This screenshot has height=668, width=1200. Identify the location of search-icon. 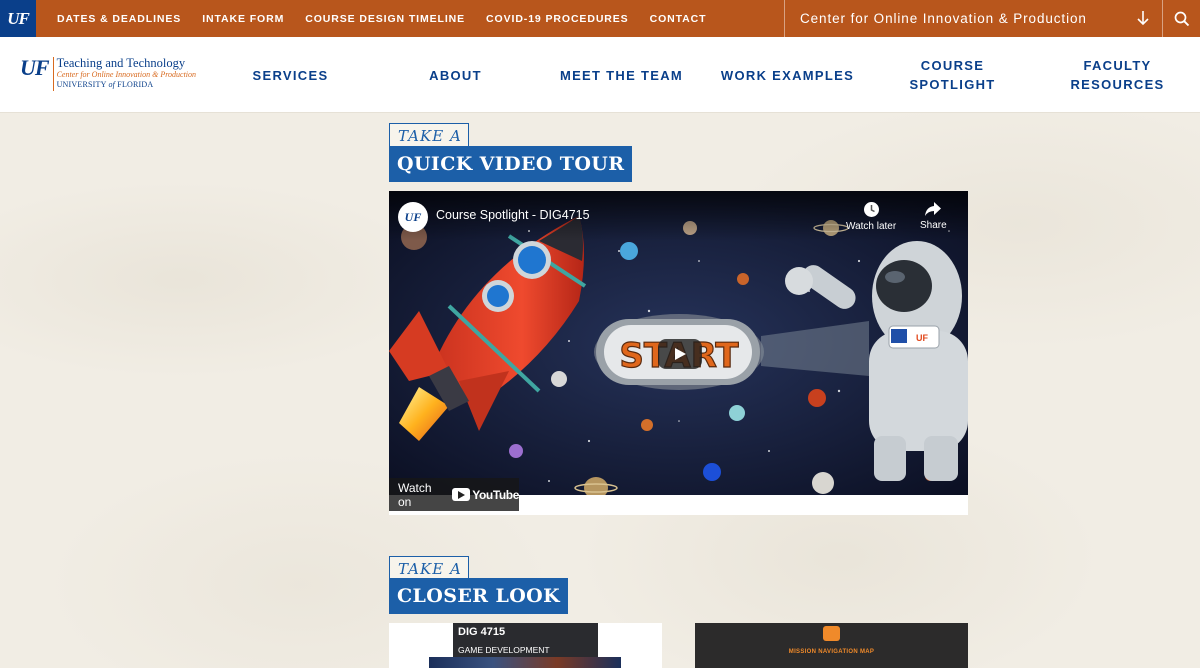
(1181, 18).